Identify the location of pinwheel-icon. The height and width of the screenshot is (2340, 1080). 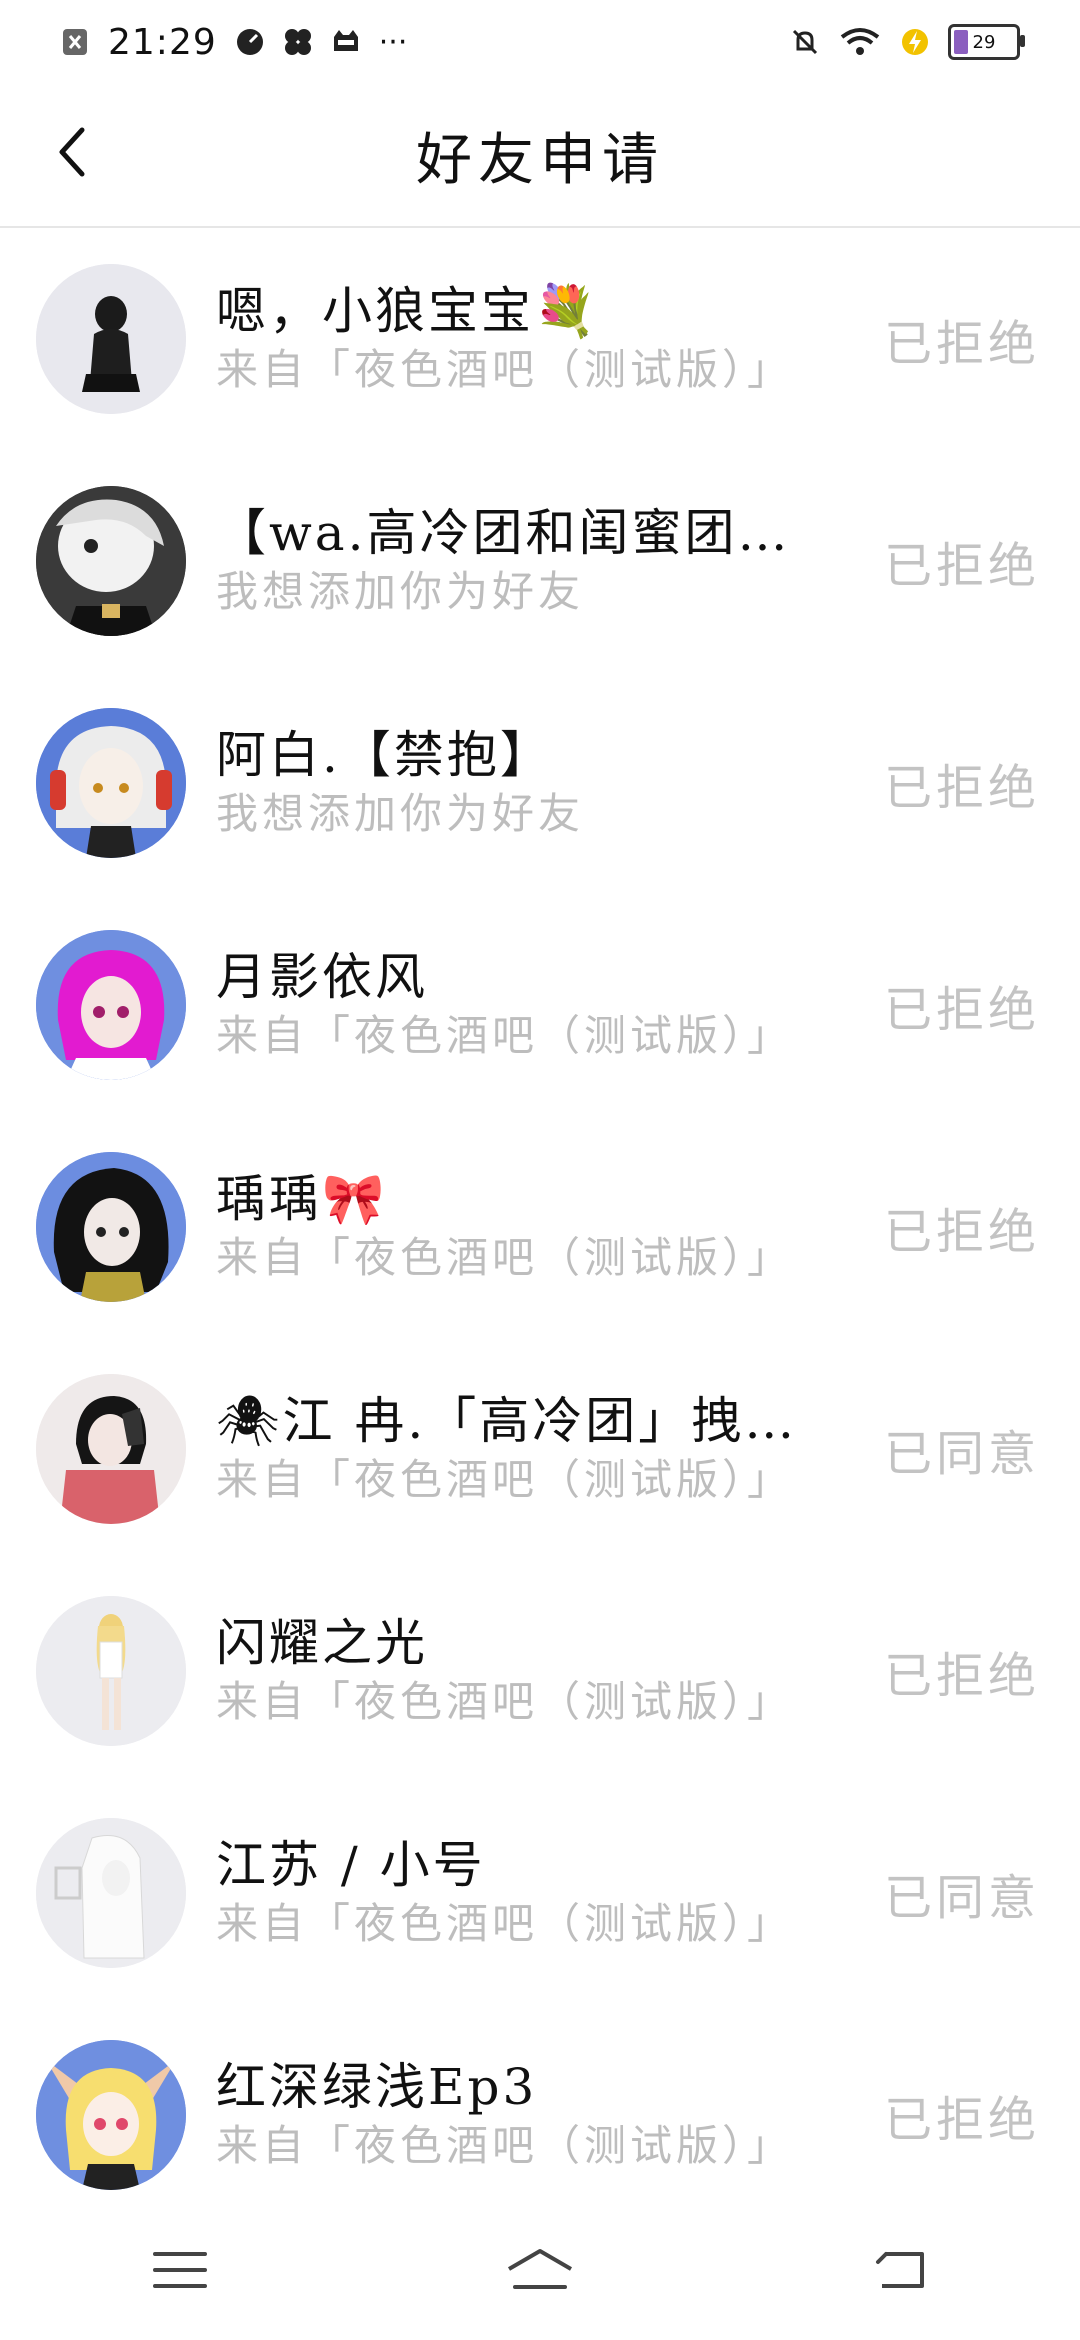
(297, 42).